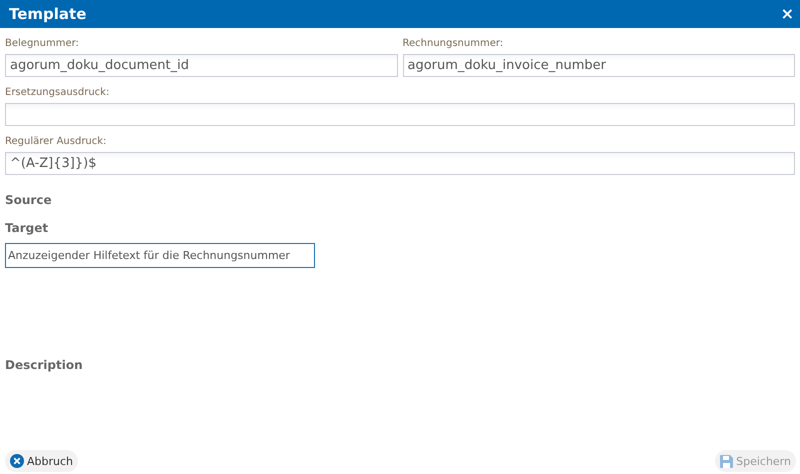  Describe the element at coordinates (44, 365) in the screenshot. I see `section-heading: Description` at that location.